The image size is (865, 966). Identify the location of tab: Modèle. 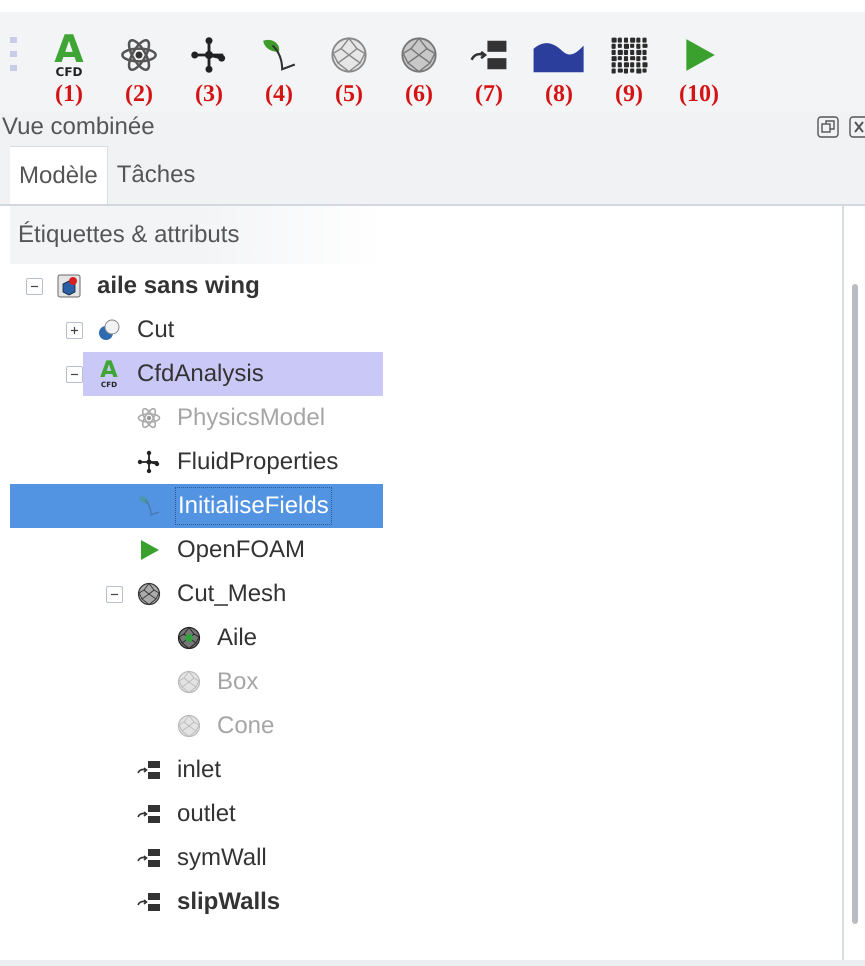
(59, 175).